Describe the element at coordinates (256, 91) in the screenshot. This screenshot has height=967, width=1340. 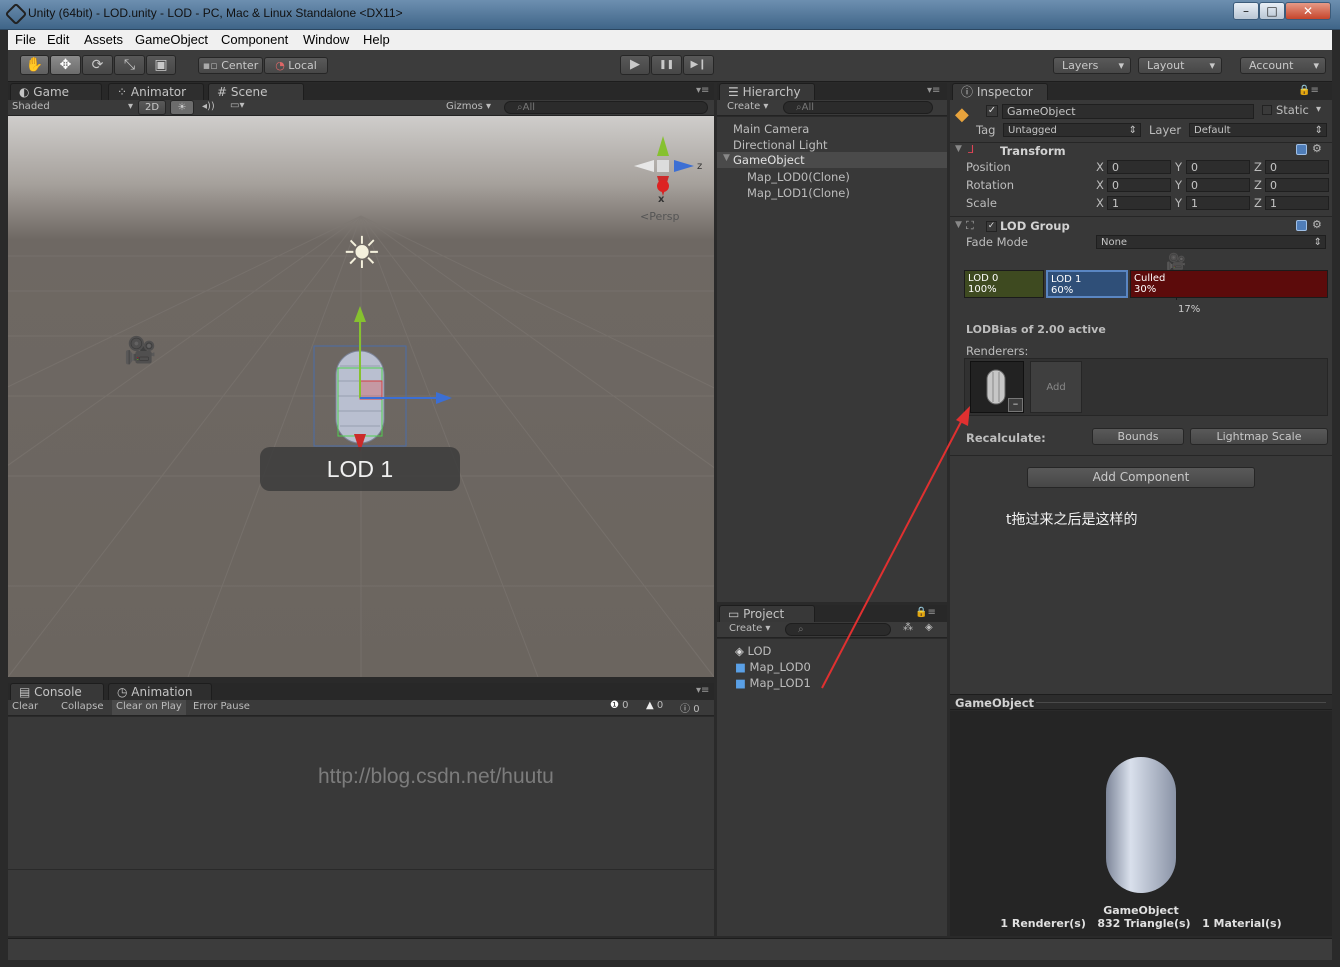
I see `tab-scene: # Scene` at that location.